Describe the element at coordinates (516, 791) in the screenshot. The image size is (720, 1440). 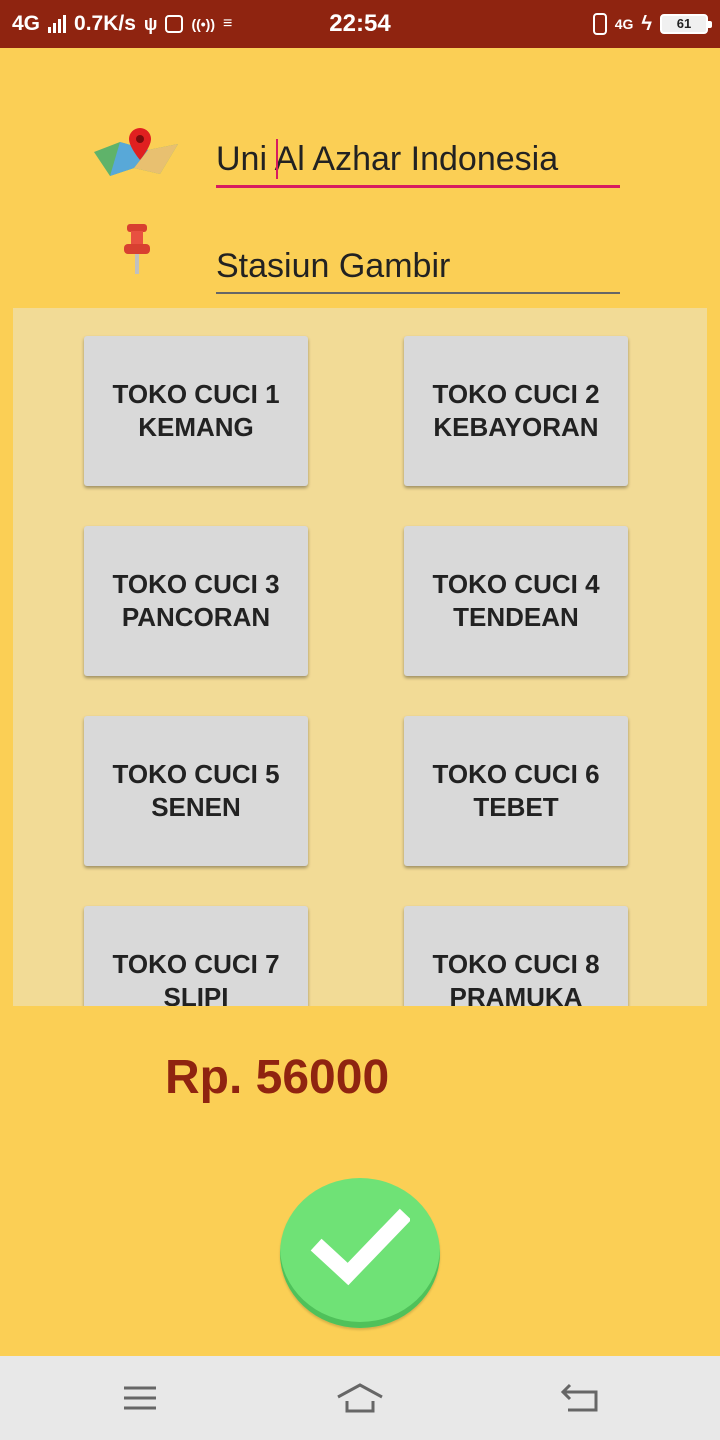
I see `store-button-6: TOKO CUCI 6 TEBET` at that location.